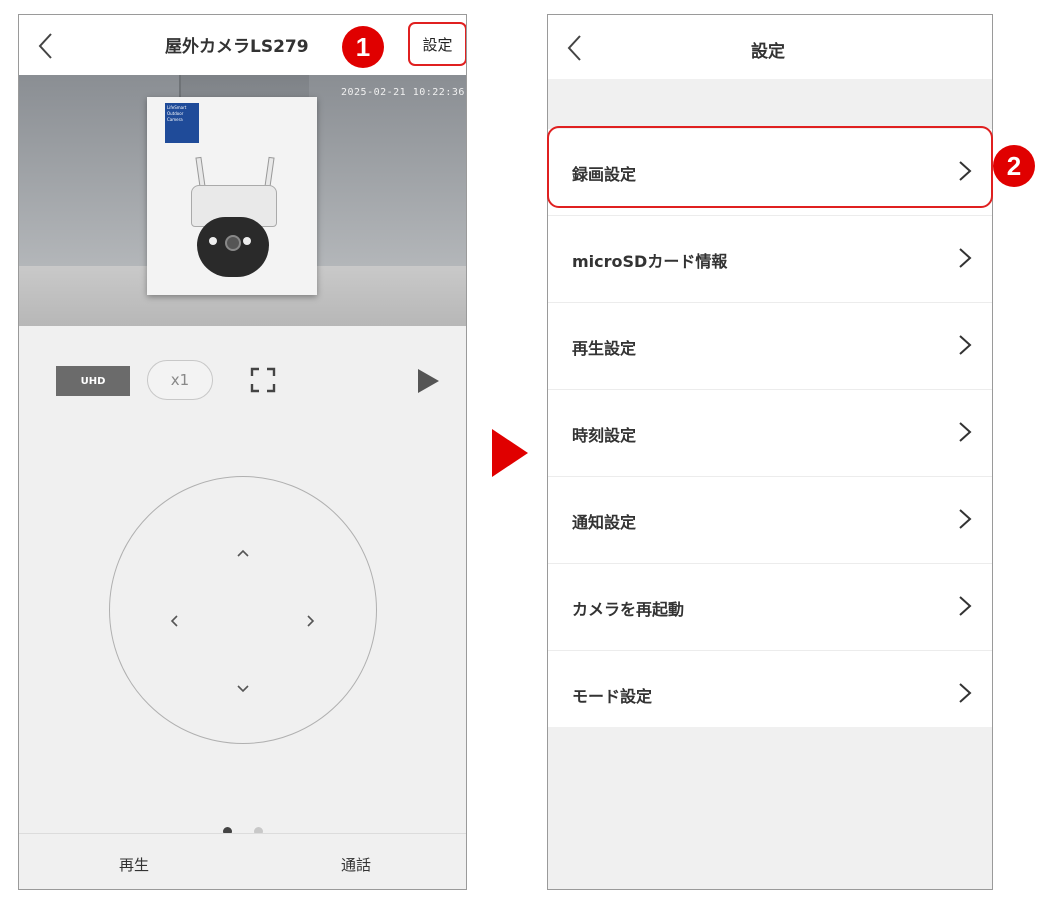 This screenshot has height=906, width=1058. I want to click on product-box: LifeSmart Outdoor Camera, so click(232, 196).